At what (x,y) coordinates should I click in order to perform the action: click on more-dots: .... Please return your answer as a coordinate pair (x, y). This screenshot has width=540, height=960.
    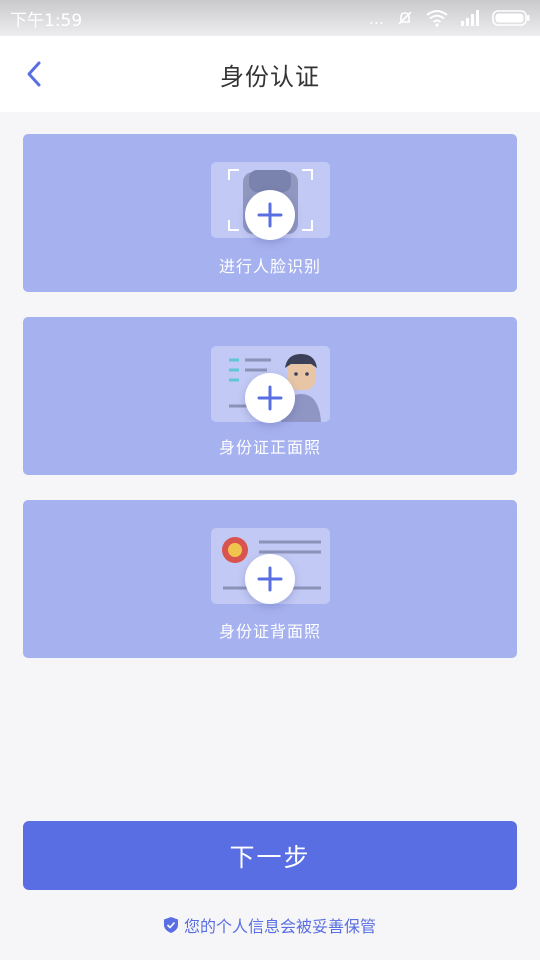
    Looking at the image, I should click on (376, 18).